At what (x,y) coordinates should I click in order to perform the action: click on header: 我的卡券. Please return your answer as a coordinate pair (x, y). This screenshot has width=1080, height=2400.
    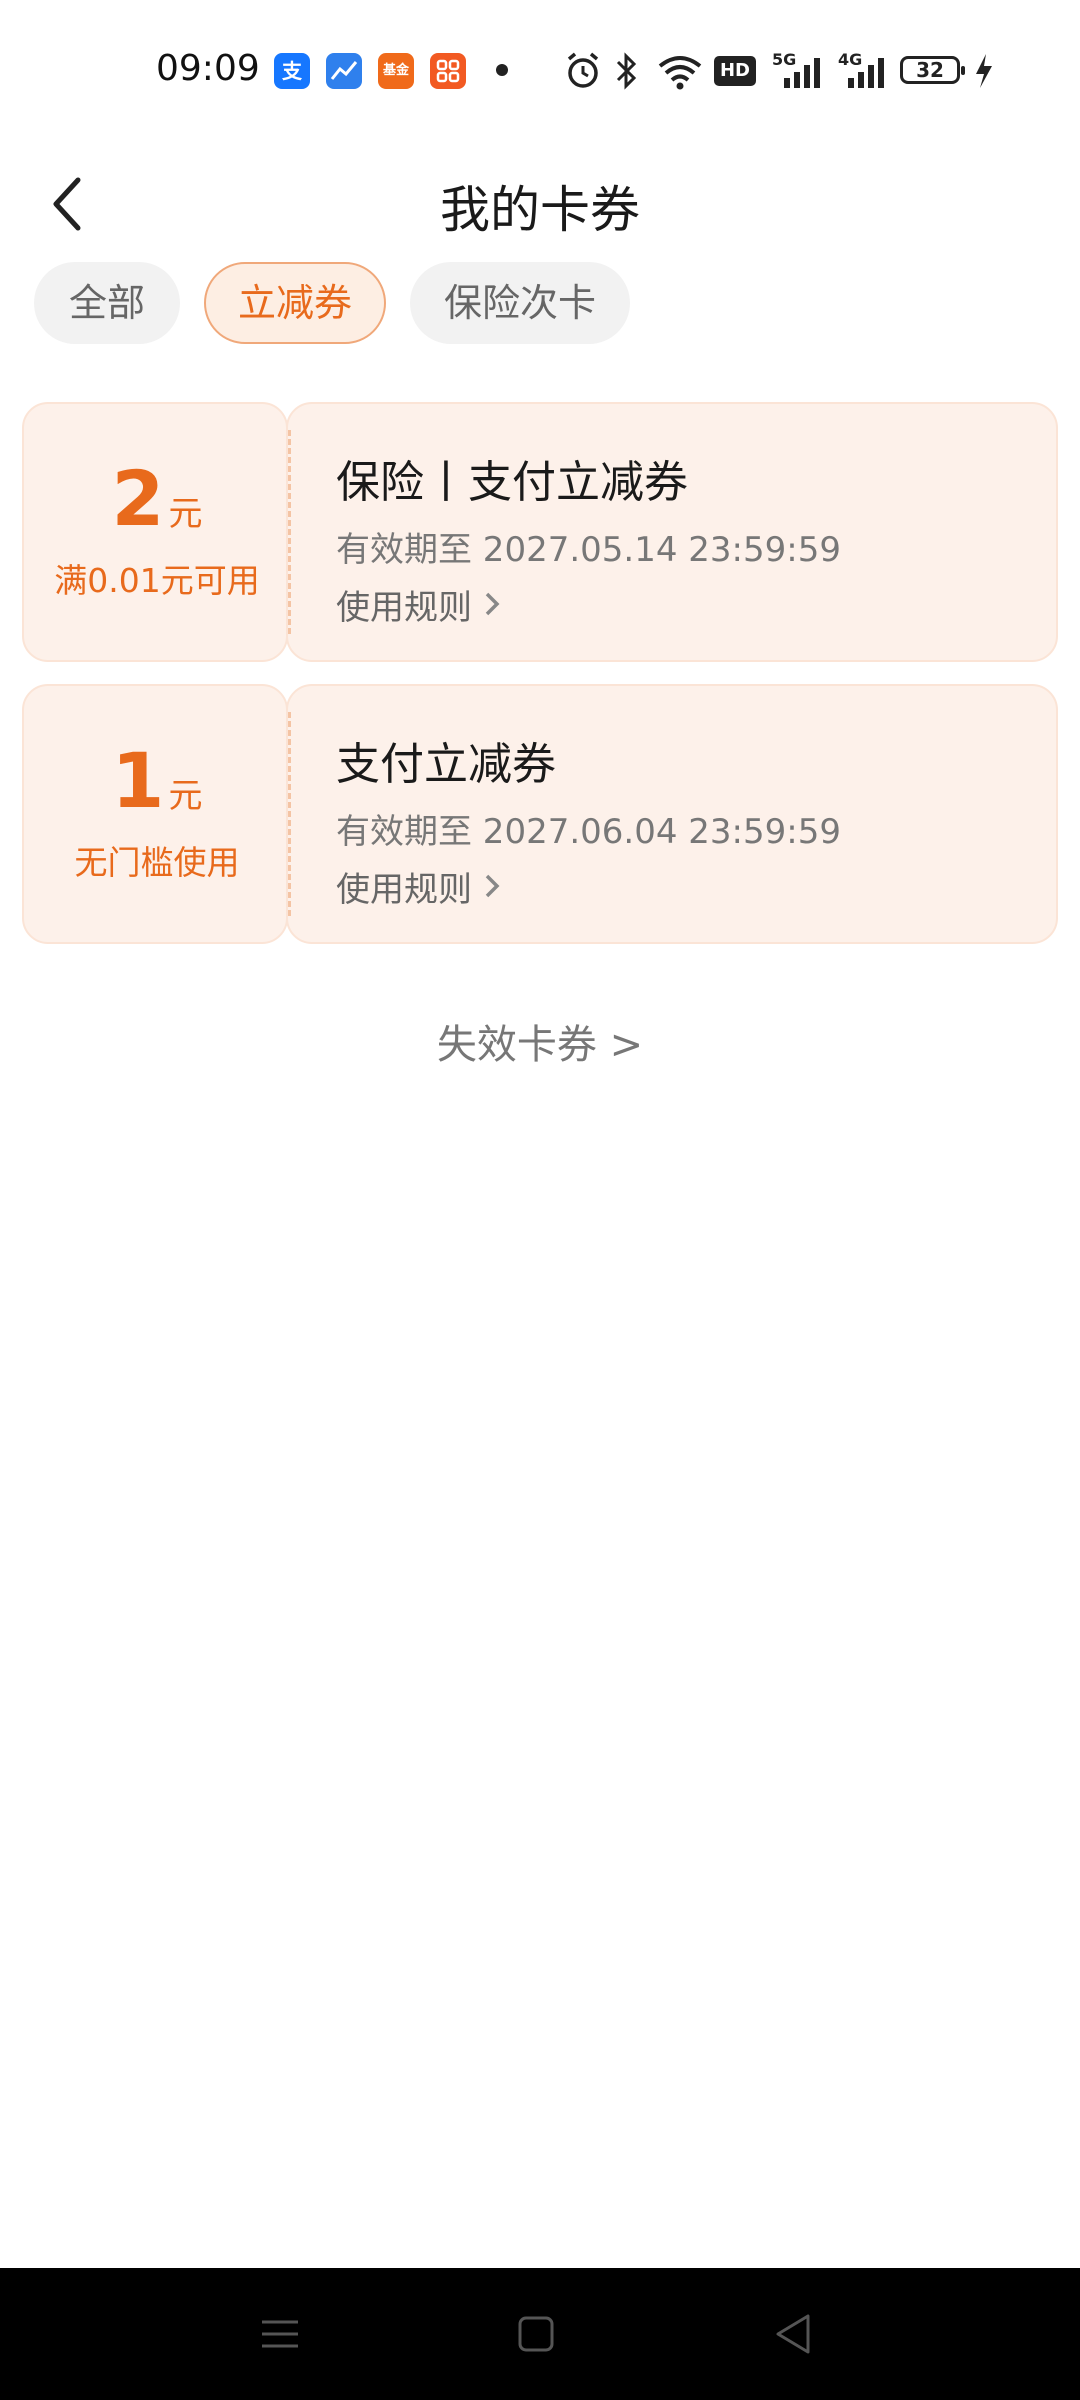
    Looking at the image, I should click on (540, 205).